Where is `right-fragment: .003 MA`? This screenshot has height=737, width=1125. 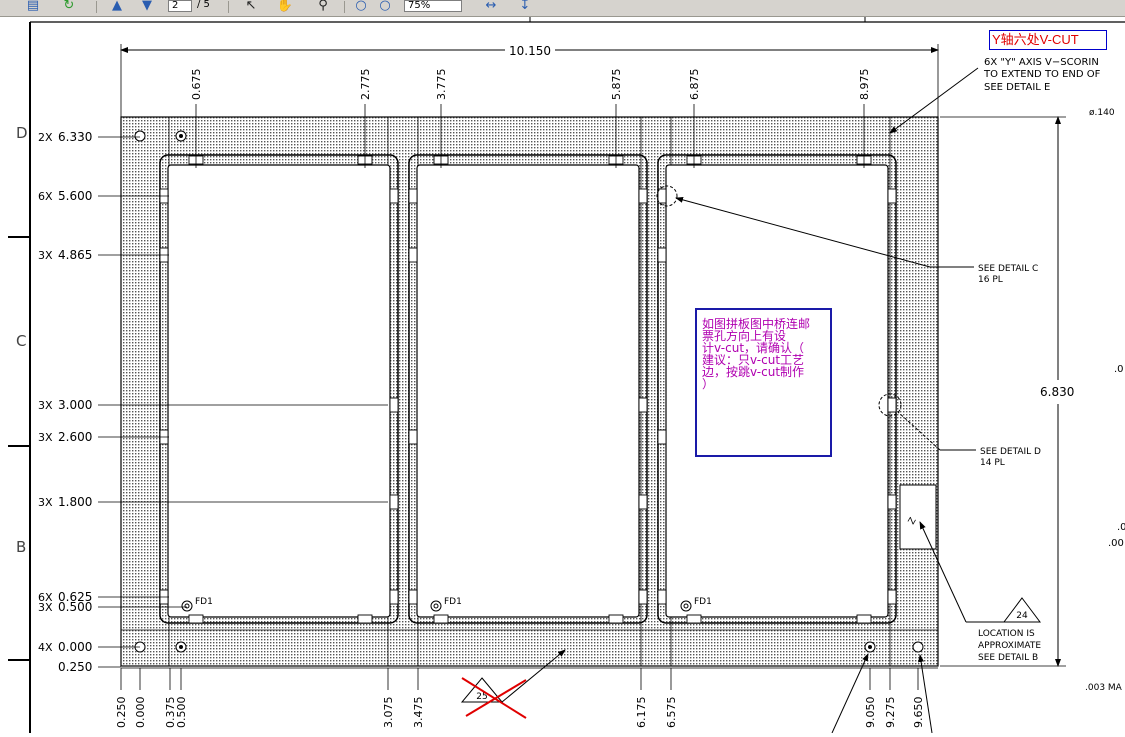
right-fragment: .003 MA is located at coordinates (1104, 688).